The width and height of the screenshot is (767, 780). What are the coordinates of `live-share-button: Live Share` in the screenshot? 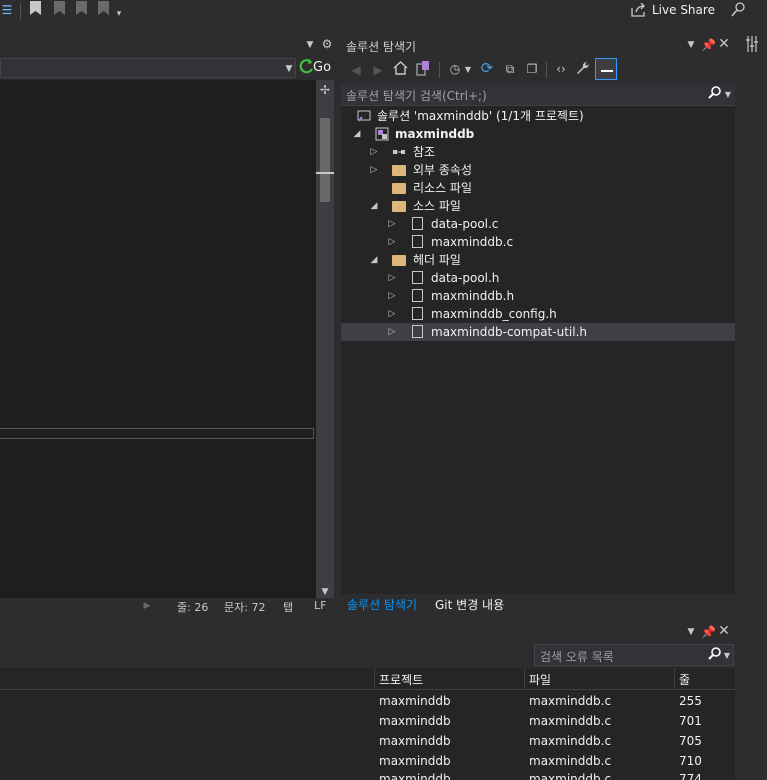 It's located at (683, 10).